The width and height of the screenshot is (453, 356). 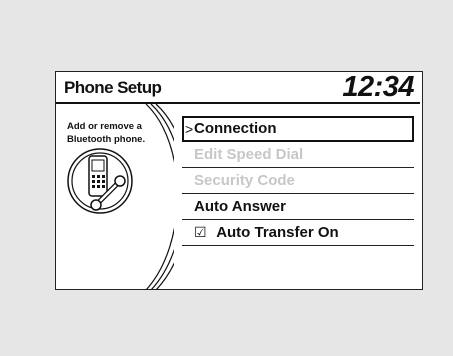 I want to click on page-title: Phone Setup, so click(x=113, y=87).